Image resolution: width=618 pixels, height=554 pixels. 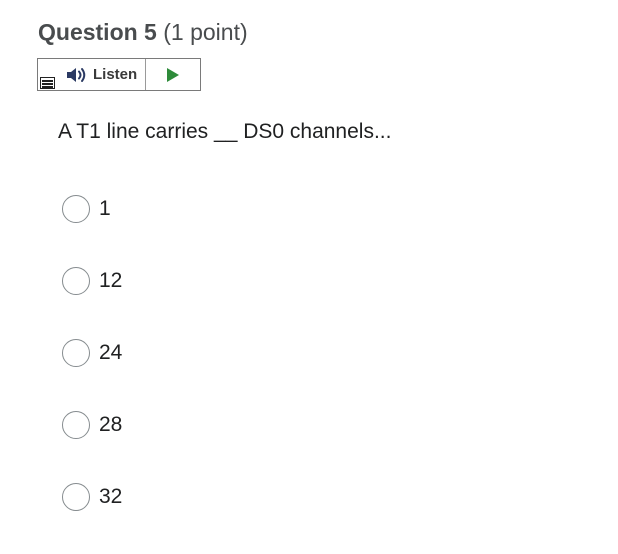 I want to click on answer-option: 32, so click(x=92, y=497).